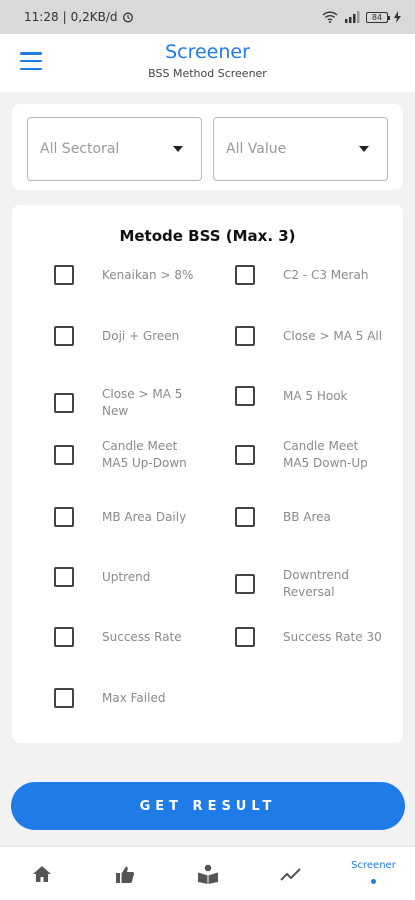  Describe the element at coordinates (256, 149) in the screenshot. I see `value-dropdown-value: All Value` at that location.